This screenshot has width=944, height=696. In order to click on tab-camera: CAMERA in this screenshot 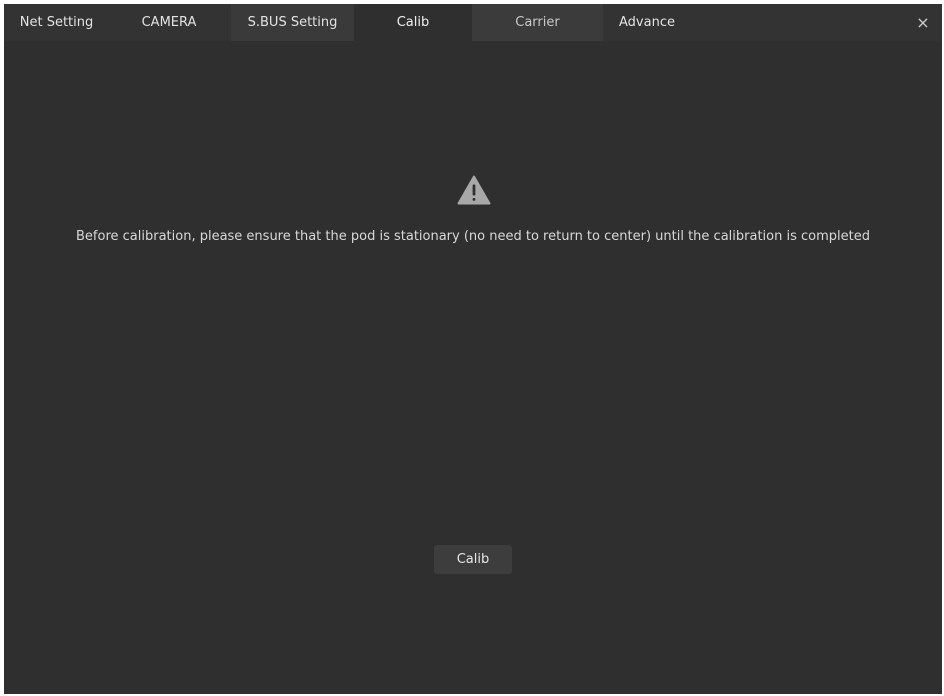, I will do `click(169, 22)`.